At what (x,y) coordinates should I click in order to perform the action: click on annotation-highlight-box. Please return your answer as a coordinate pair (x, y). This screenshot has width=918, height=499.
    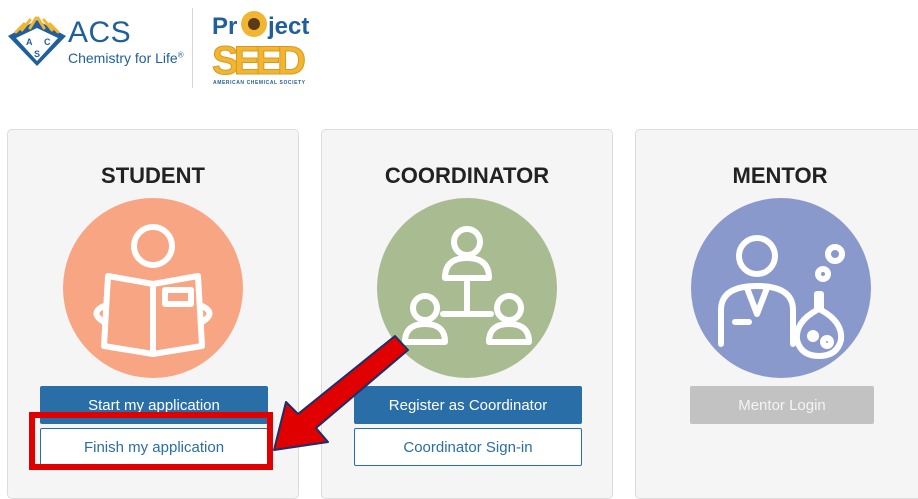
    Looking at the image, I should click on (151, 441).